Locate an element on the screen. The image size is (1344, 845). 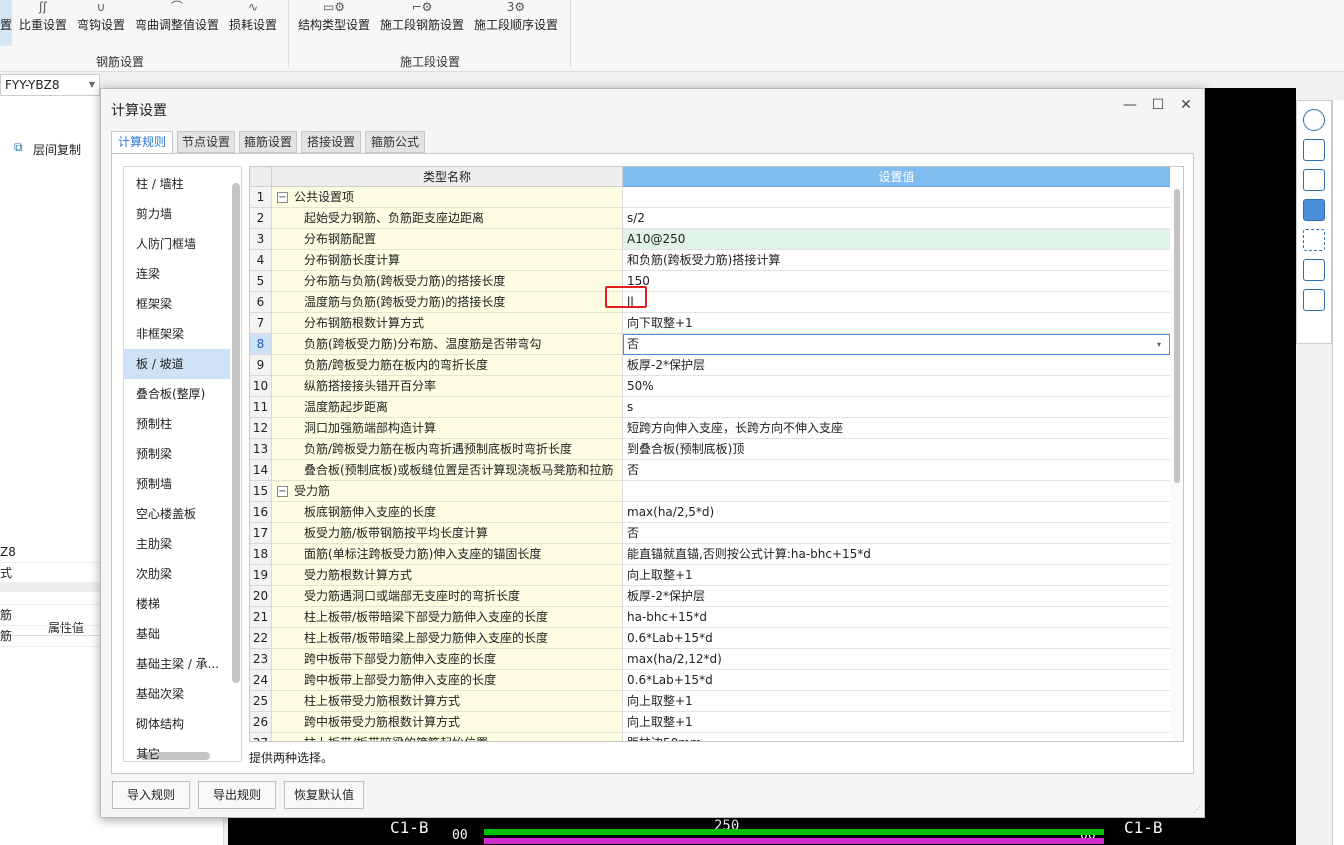
table-row: 17 板受力筋/板带钢筋按平均长度计算 否 is located at coordinates (710, 533).